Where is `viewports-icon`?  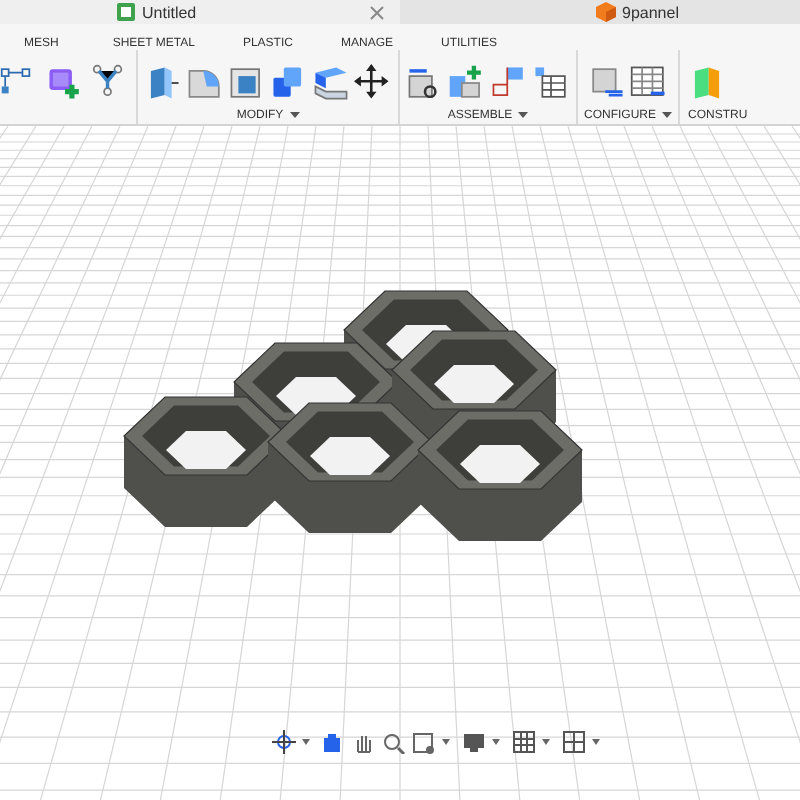
viewports-icon is located at coordinates (574, 742).